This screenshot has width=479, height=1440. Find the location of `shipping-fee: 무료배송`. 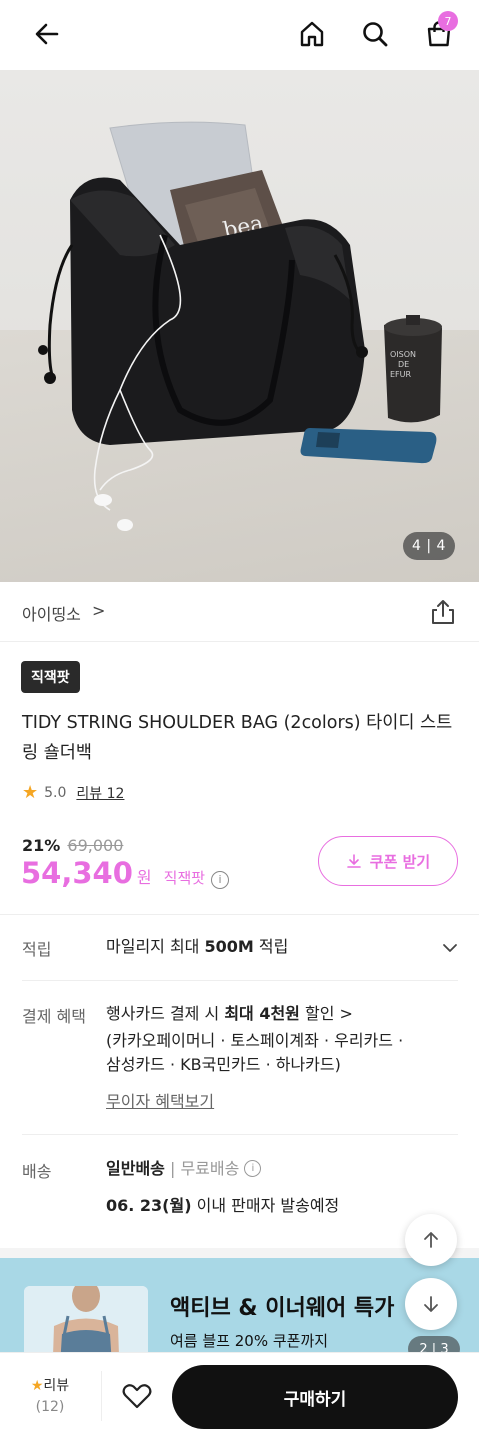

shipping-fee: 무료배송 is located at coordinates (210, 1168).